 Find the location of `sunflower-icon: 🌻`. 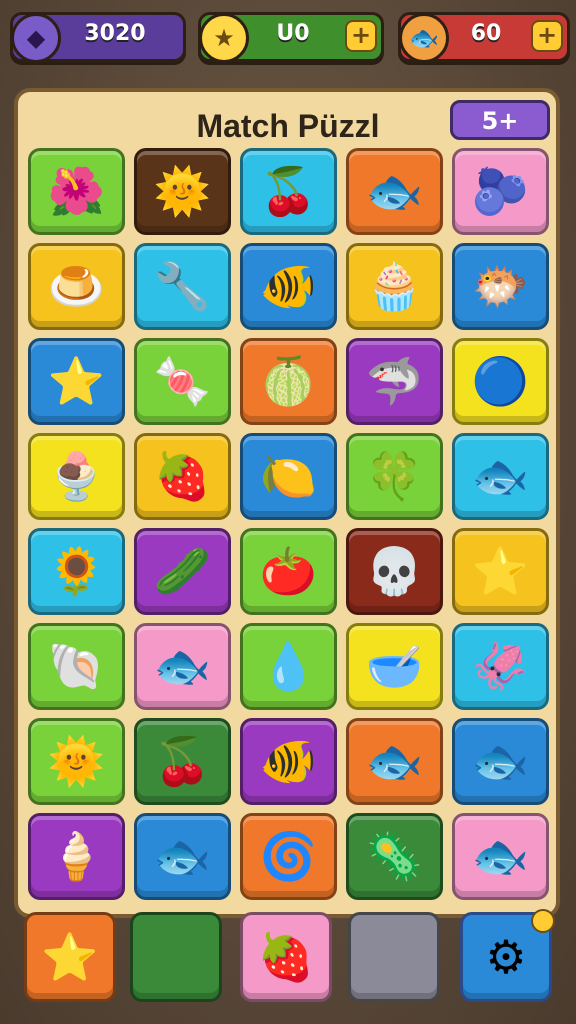

sunflower-icon: 🌻 is located at coordinates (76, 571).